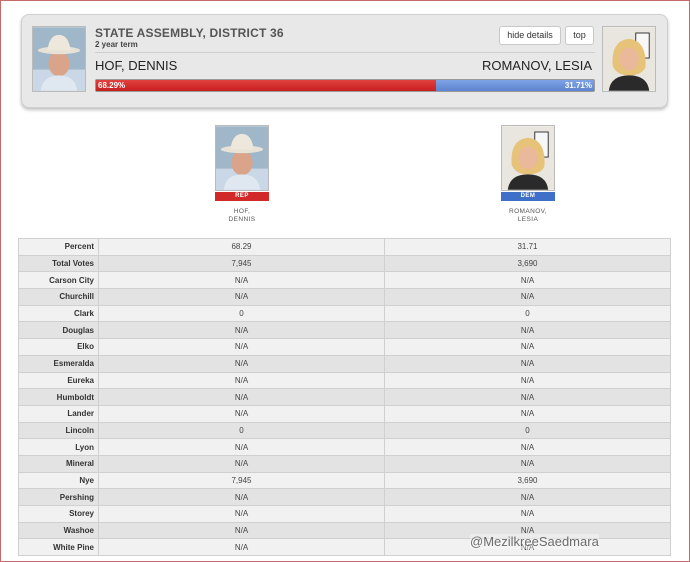 Image resolution: width=690 pixels, height=562 pixels. I want to click on dem-party-badge: DEM, so click(528, 196).